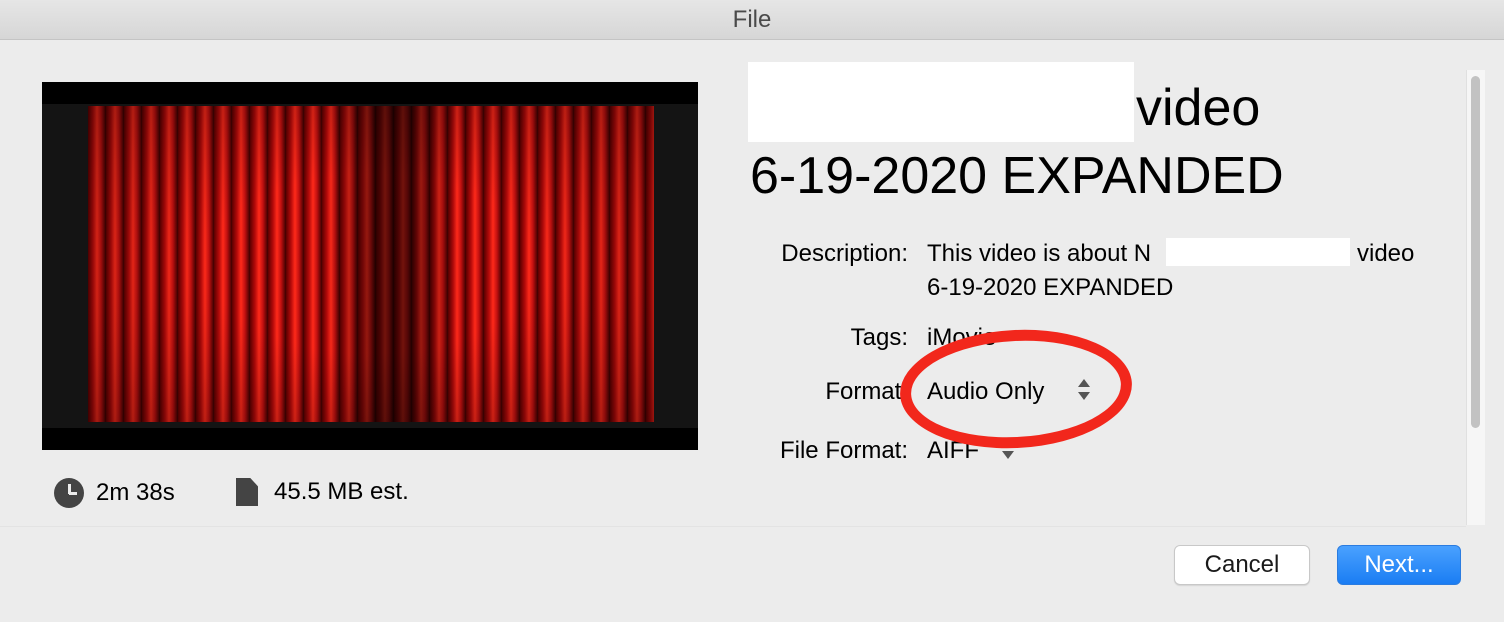 The width and height of the screenshot is (1504, 622). I want to click on description-line2: 6-19-2020 EXPANDED, so click(1050, 288).